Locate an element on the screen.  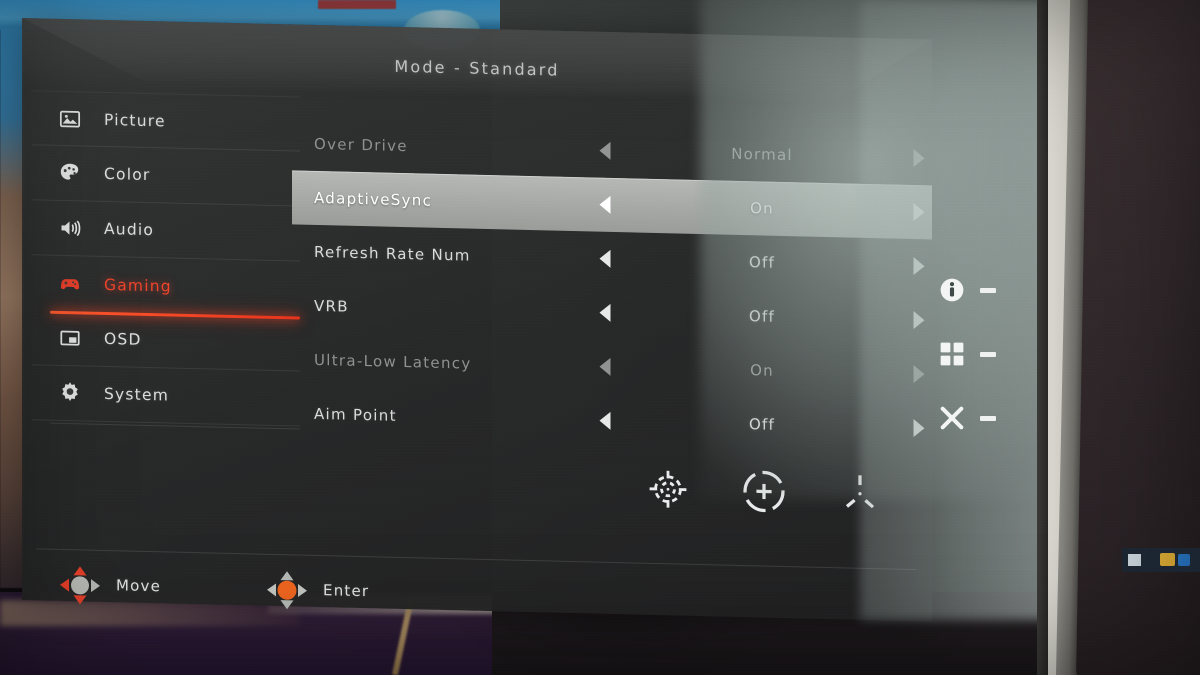
second-monitor is located at coordinates (1137, 337).